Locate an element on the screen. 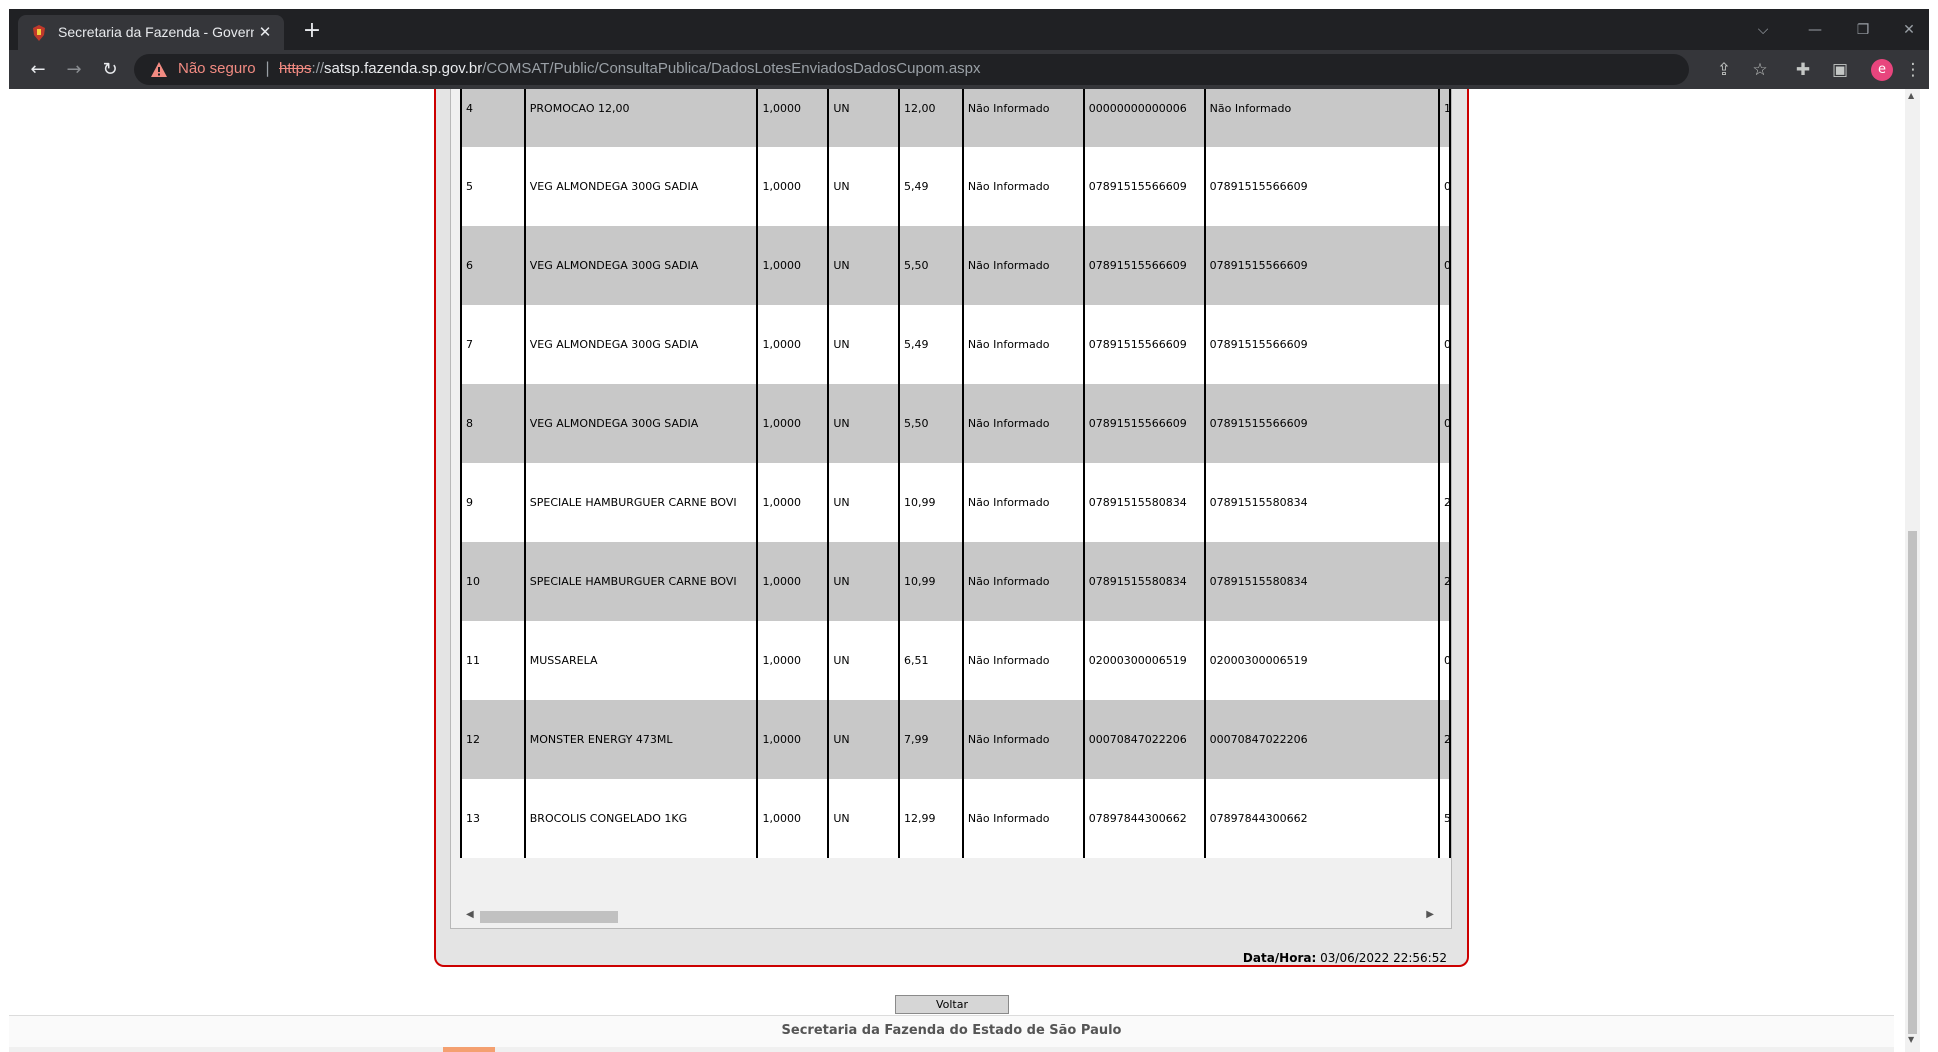 This screenshot has width=1938, height=1052. scroll-left-icon: ◀ is located at coordinates (470, 914).